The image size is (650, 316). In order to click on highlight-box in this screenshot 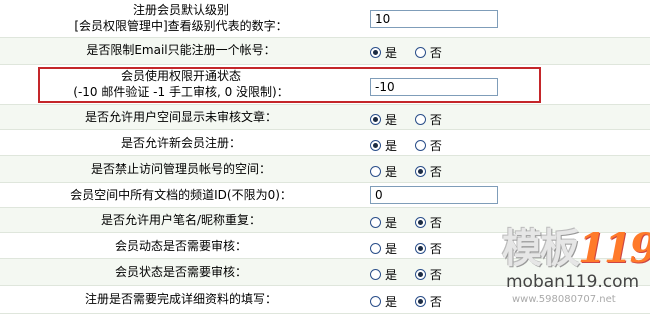, I will do `click(289, 85)`.